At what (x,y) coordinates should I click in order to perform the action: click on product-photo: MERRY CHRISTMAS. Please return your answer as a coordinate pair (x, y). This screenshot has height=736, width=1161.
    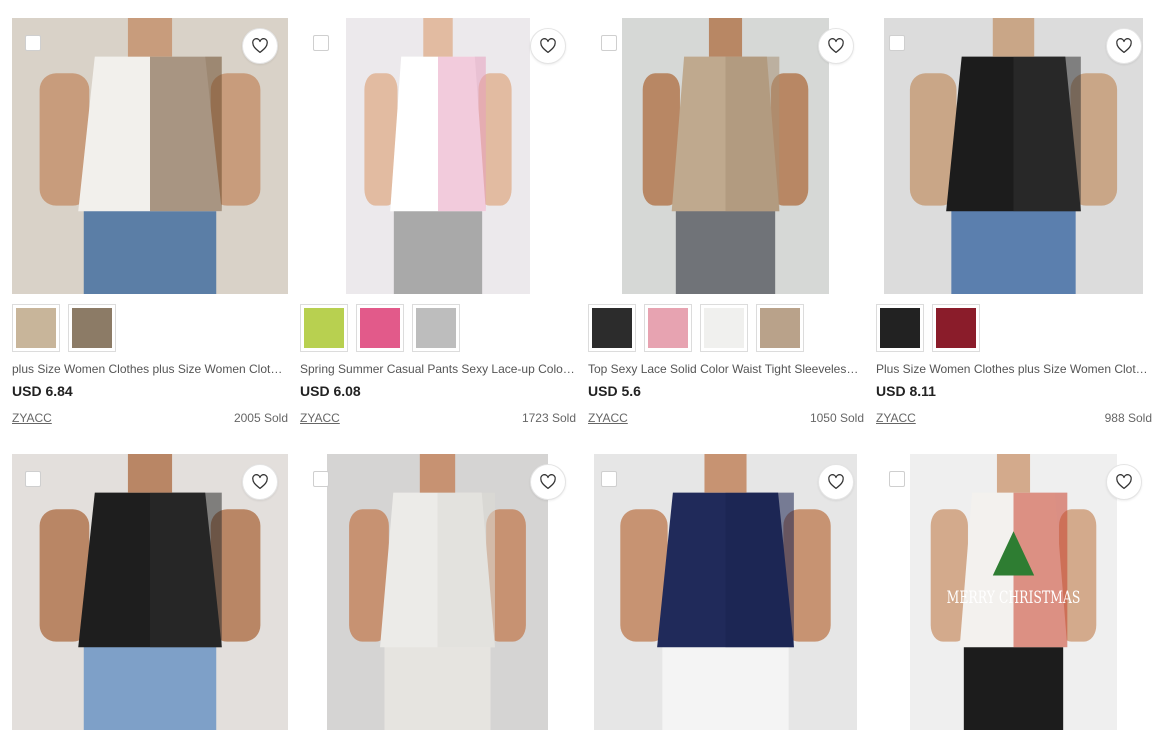
    Looking at the image, I should click on (1013, 592).